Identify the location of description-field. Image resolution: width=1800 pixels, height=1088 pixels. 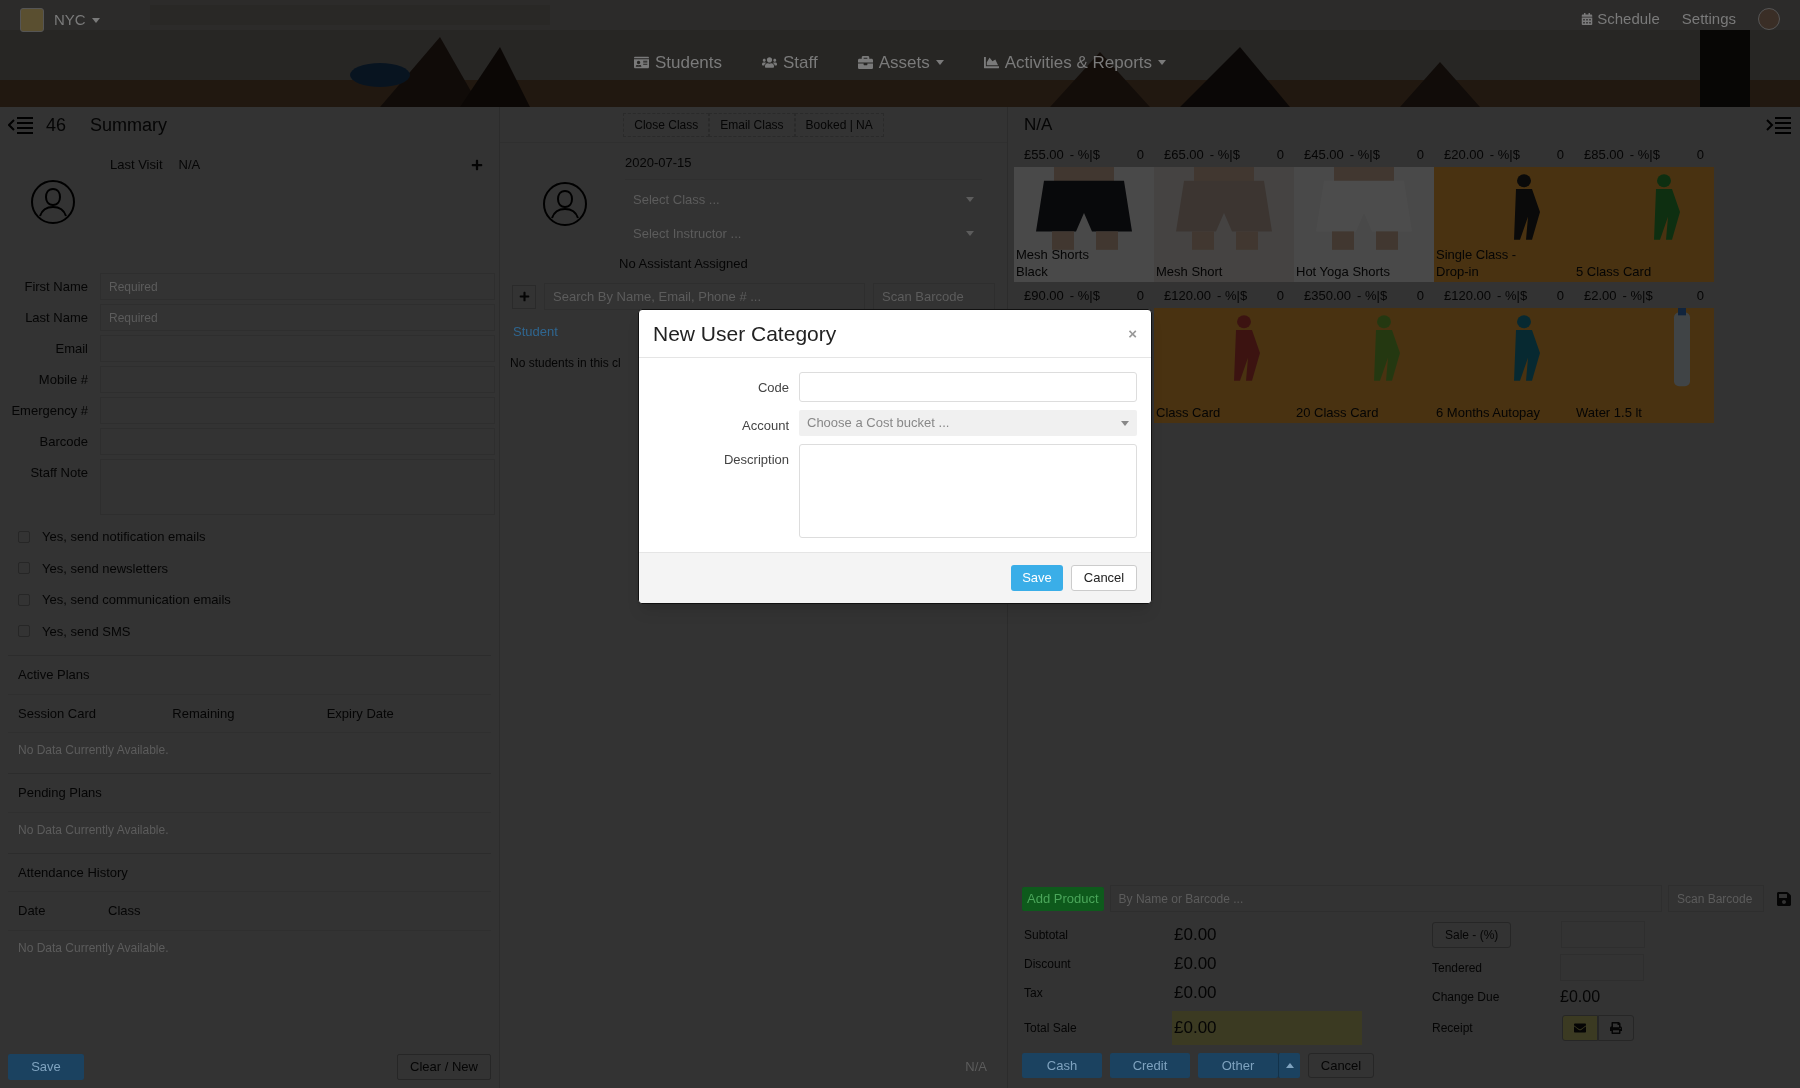
(968, 491).